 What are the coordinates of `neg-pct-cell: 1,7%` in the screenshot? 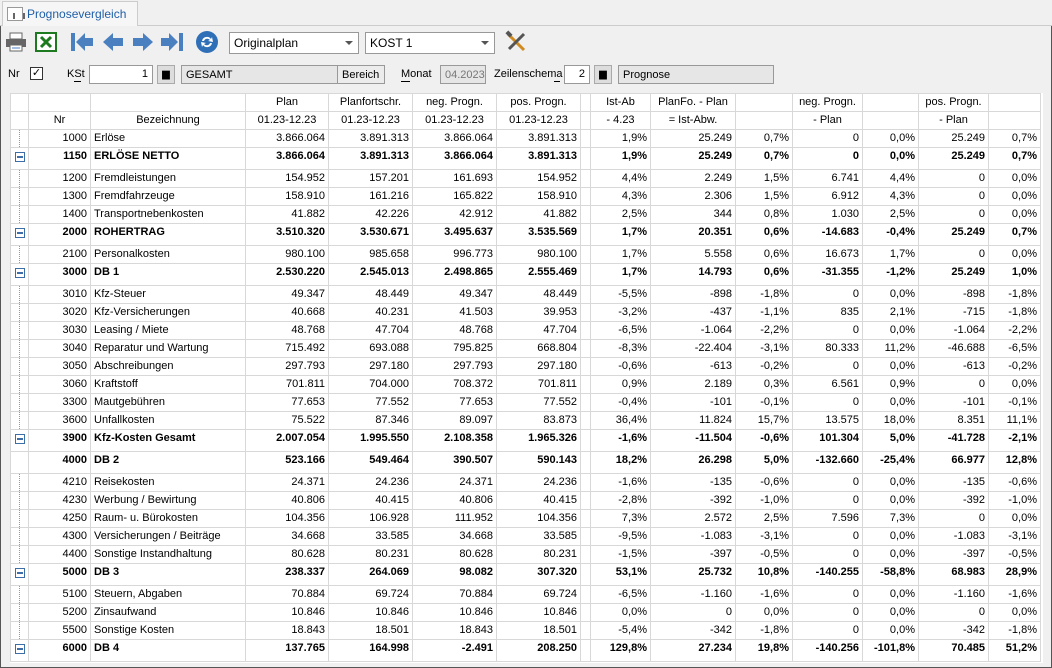 It's located at (890, 254).